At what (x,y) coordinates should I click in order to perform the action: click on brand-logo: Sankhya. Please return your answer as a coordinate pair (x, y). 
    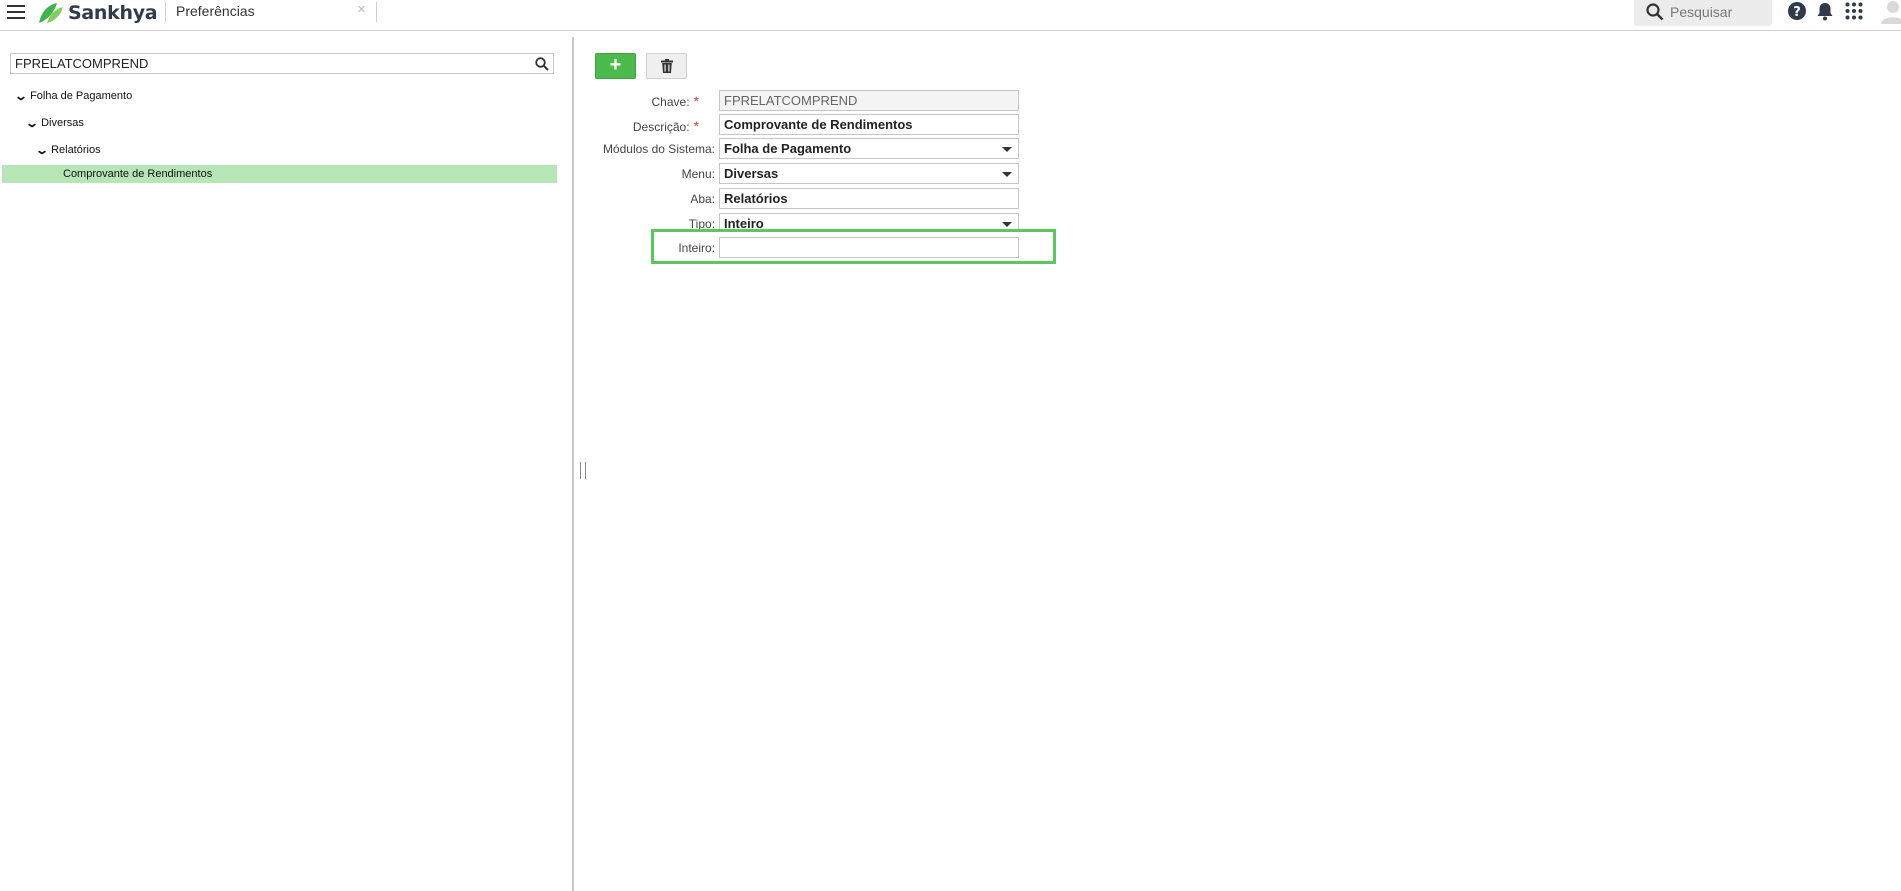
    Looking at the image, I should click on (96, 13).